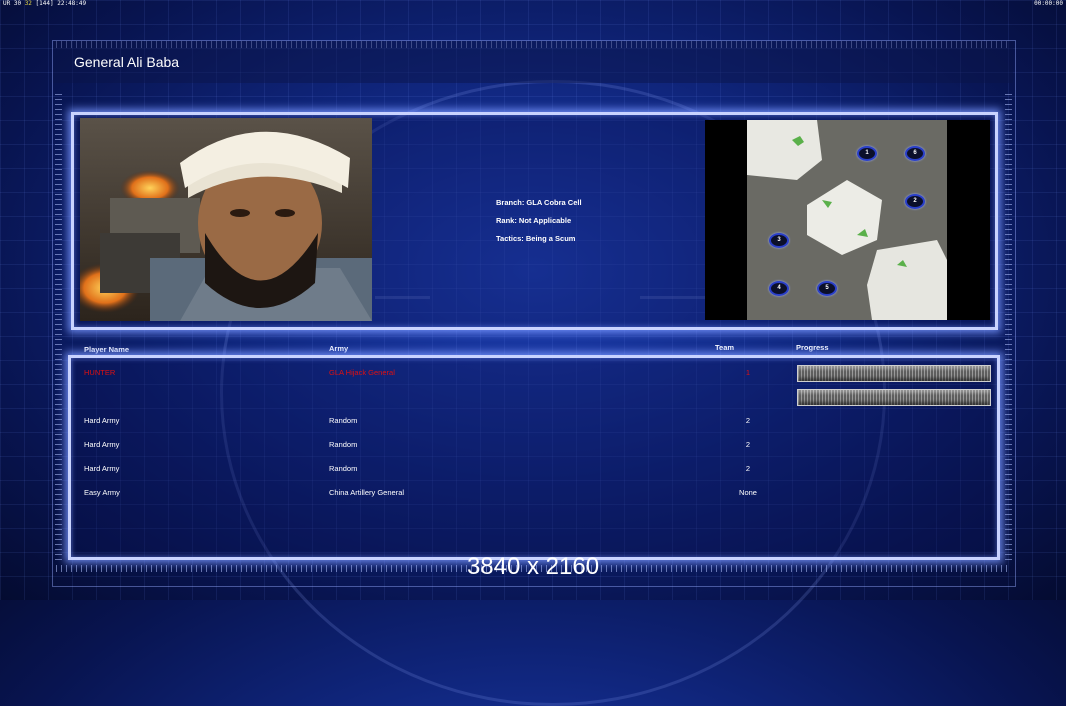  I want to click on spawn-marker: 5, so click(827, 288).